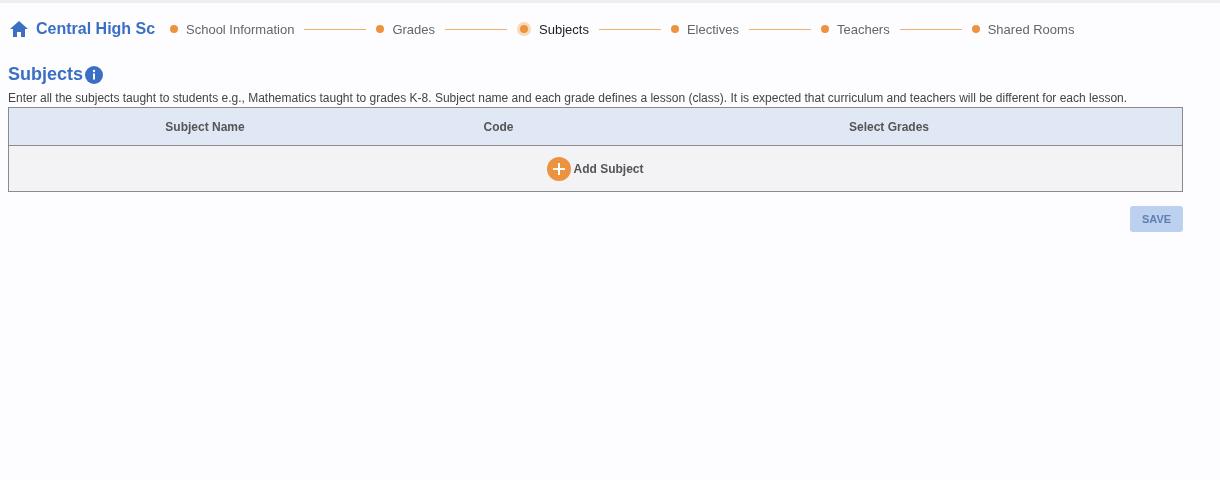  Describe the element at coordinates (855, 29) in the screenshot. I see `step-tab: Teachers` at that location.